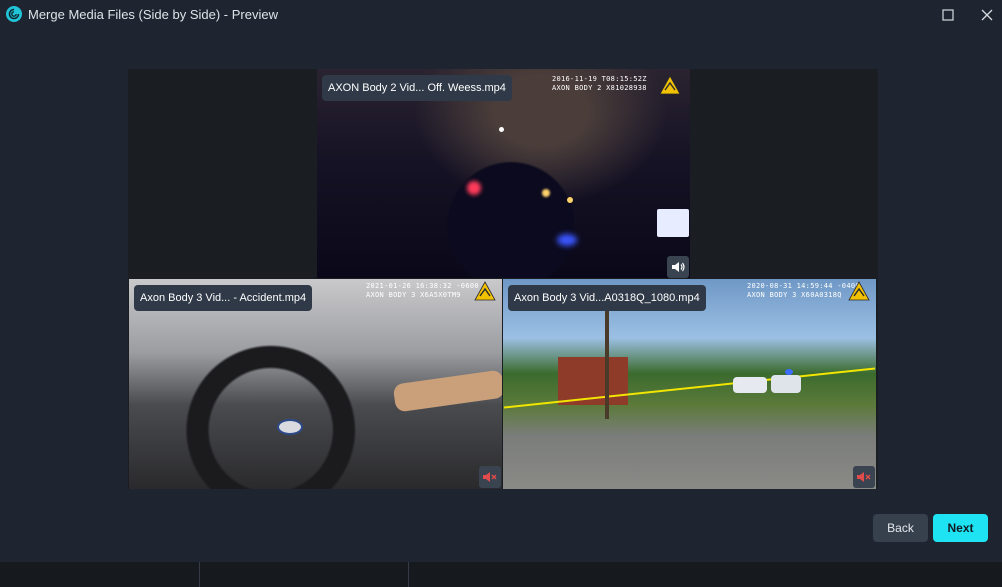 The width and height of the screenshot is (1002, 587). I want to click on next-button: Next, so click(960, 528).